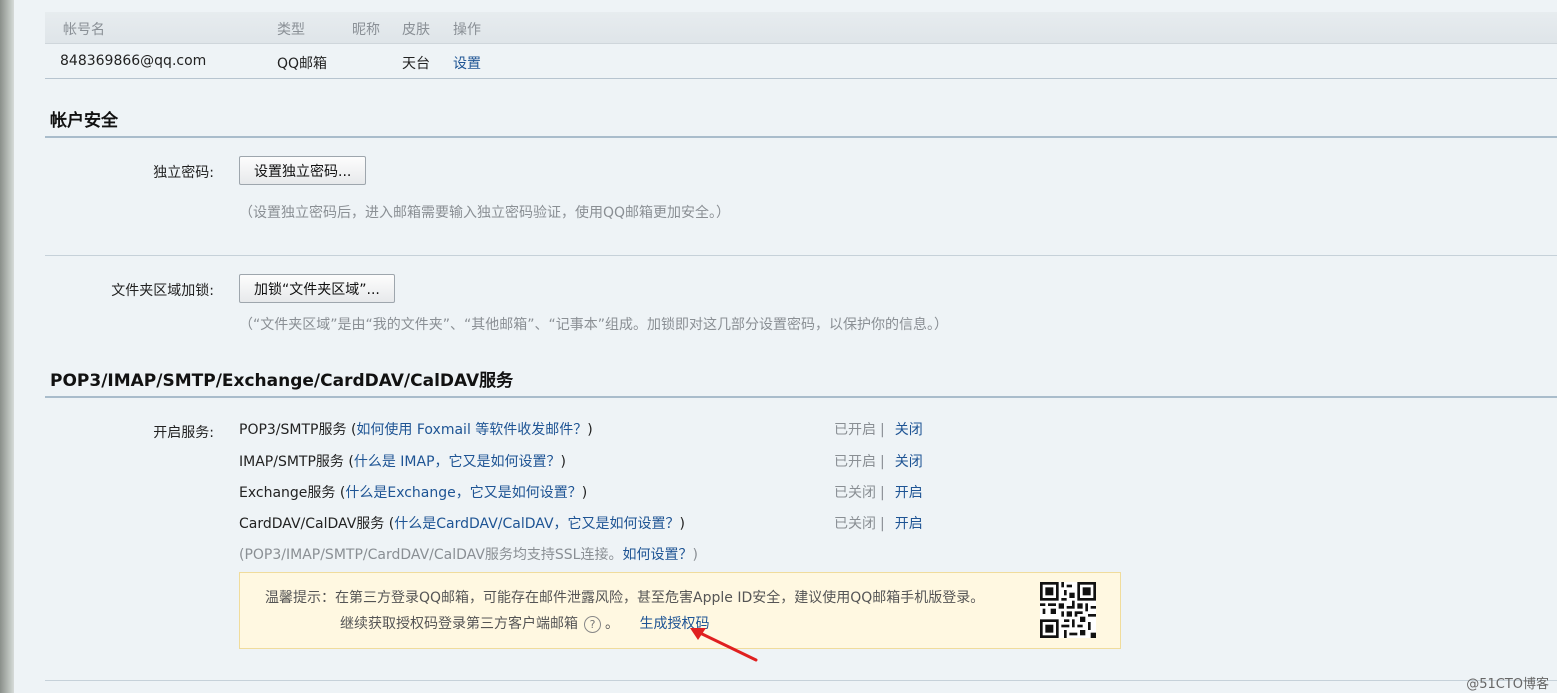  What do you see at coordinates (133, 61) in the screenshot?
I see `account-name: 848369866@qq.com` at bounding box center [133, 61].